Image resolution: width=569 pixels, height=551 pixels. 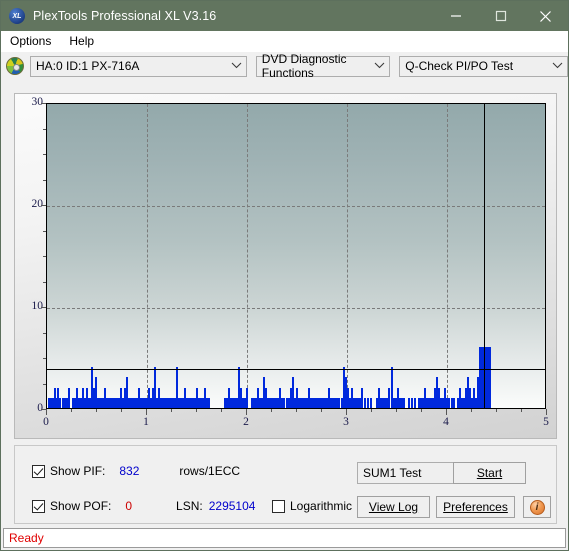 What do you see at coordinates (37, 204) in the screenshot?
I see `y-axis-tick-label: 20` at bounding box center [37, 204].